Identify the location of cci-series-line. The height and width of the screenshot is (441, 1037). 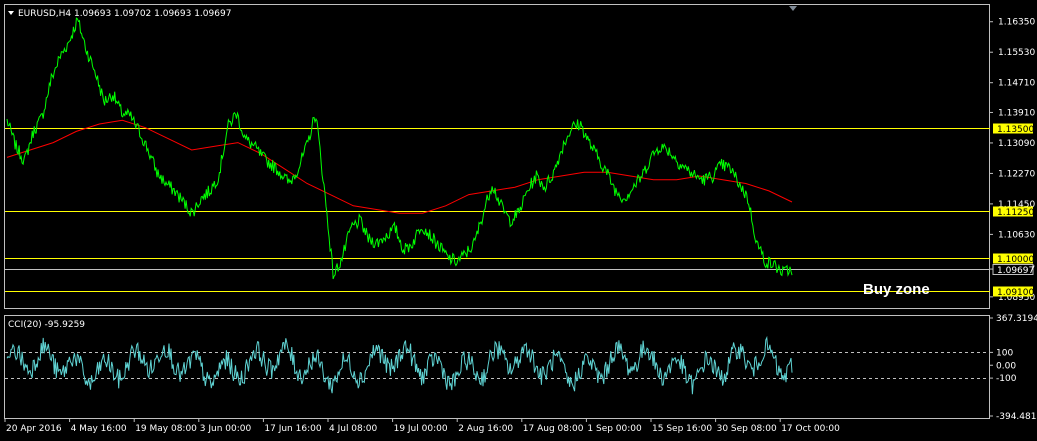
(399, 365).